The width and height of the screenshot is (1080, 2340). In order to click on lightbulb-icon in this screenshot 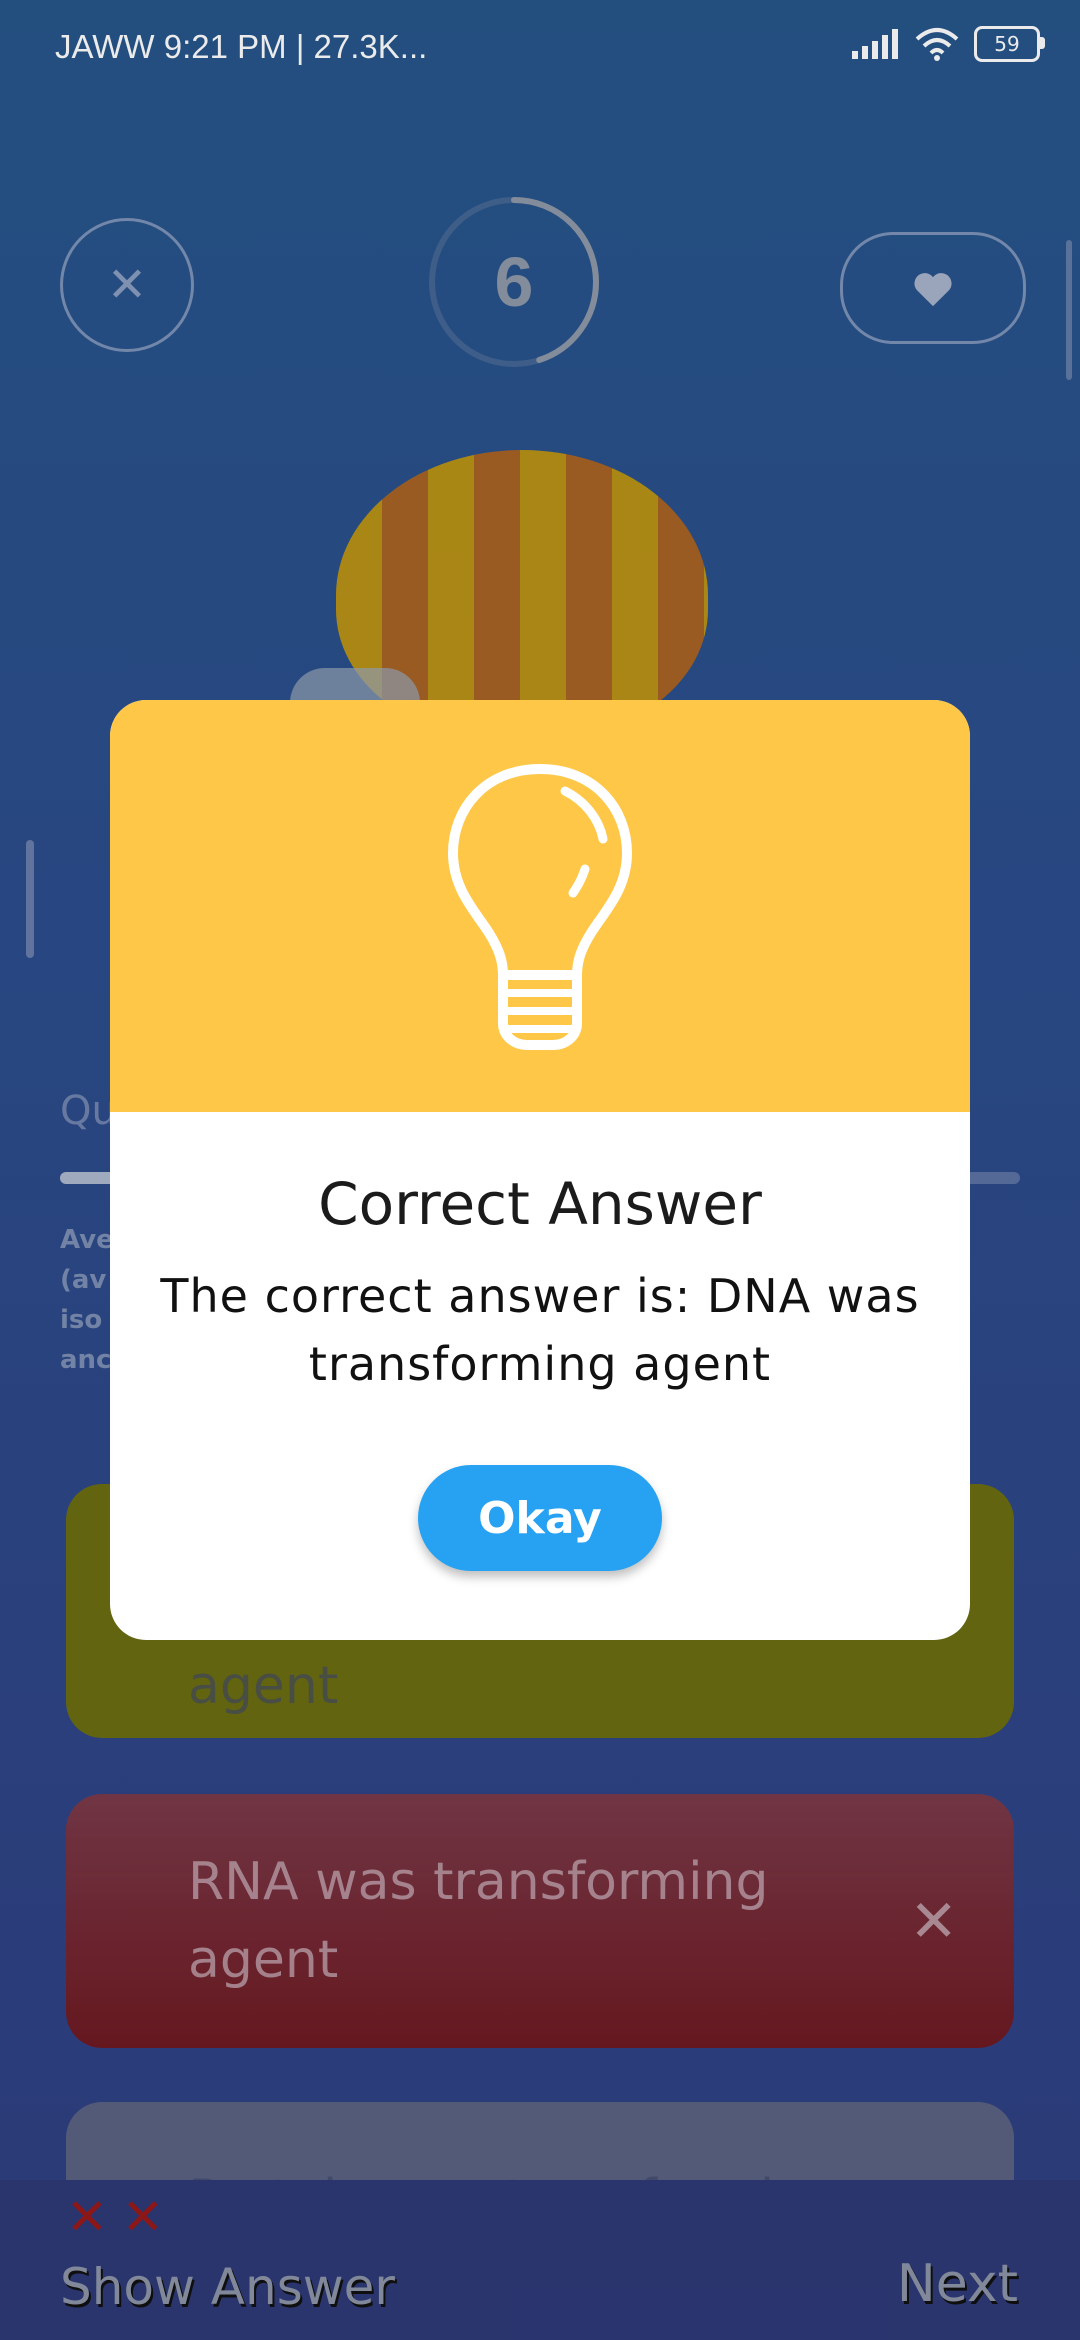, I will do `click(540, 907)`.